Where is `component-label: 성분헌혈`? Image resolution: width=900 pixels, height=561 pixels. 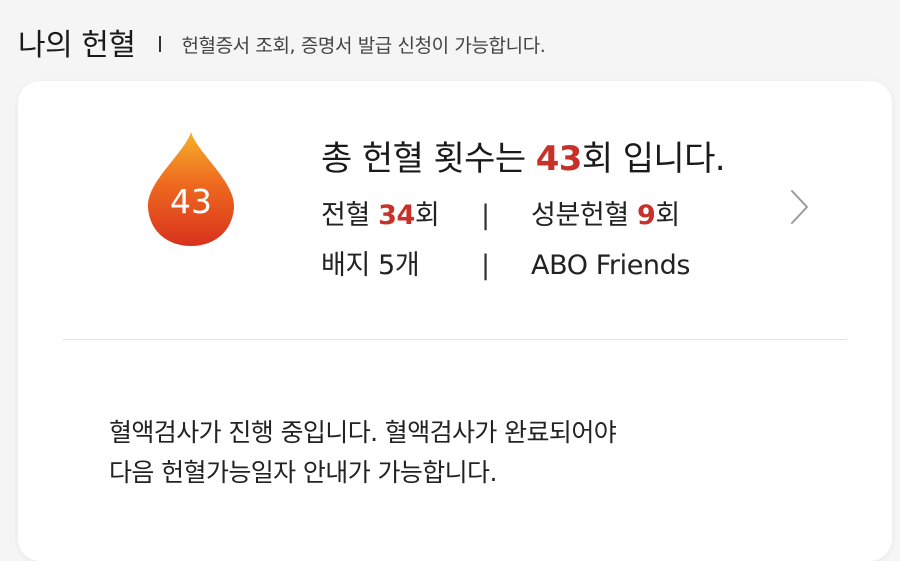
component-label: 성분헌혈 is located at coordinates (584, 215).